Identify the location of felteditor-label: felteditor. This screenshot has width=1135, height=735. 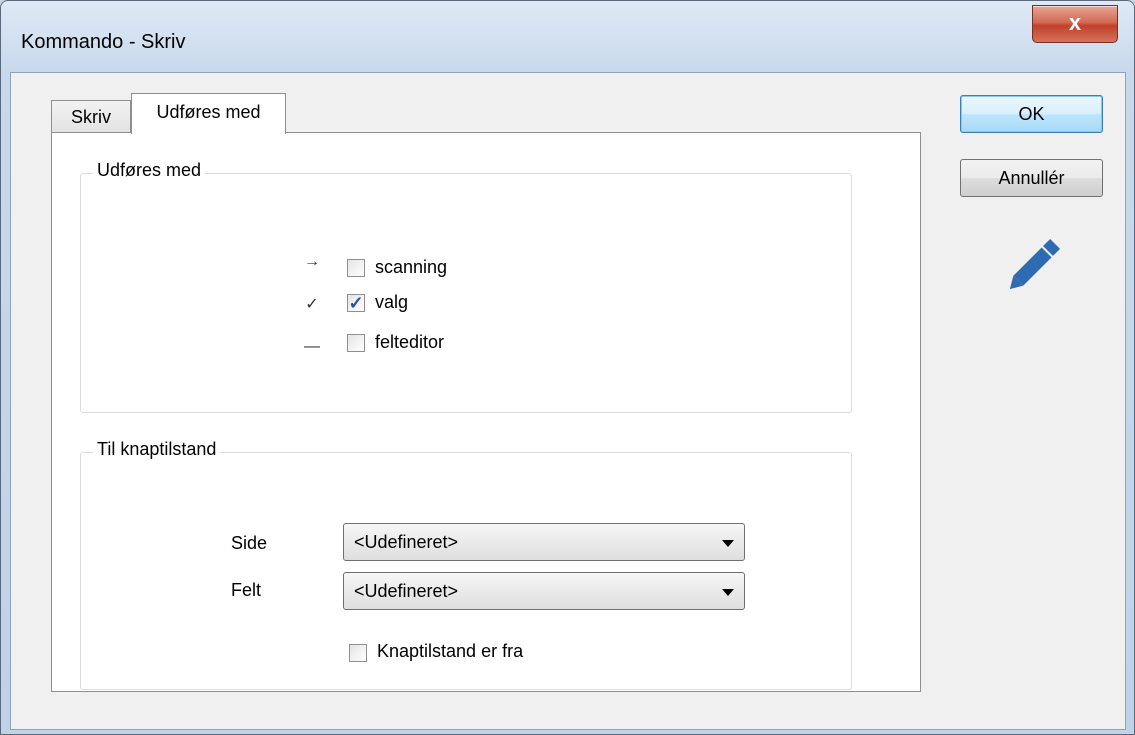
(409, 342).